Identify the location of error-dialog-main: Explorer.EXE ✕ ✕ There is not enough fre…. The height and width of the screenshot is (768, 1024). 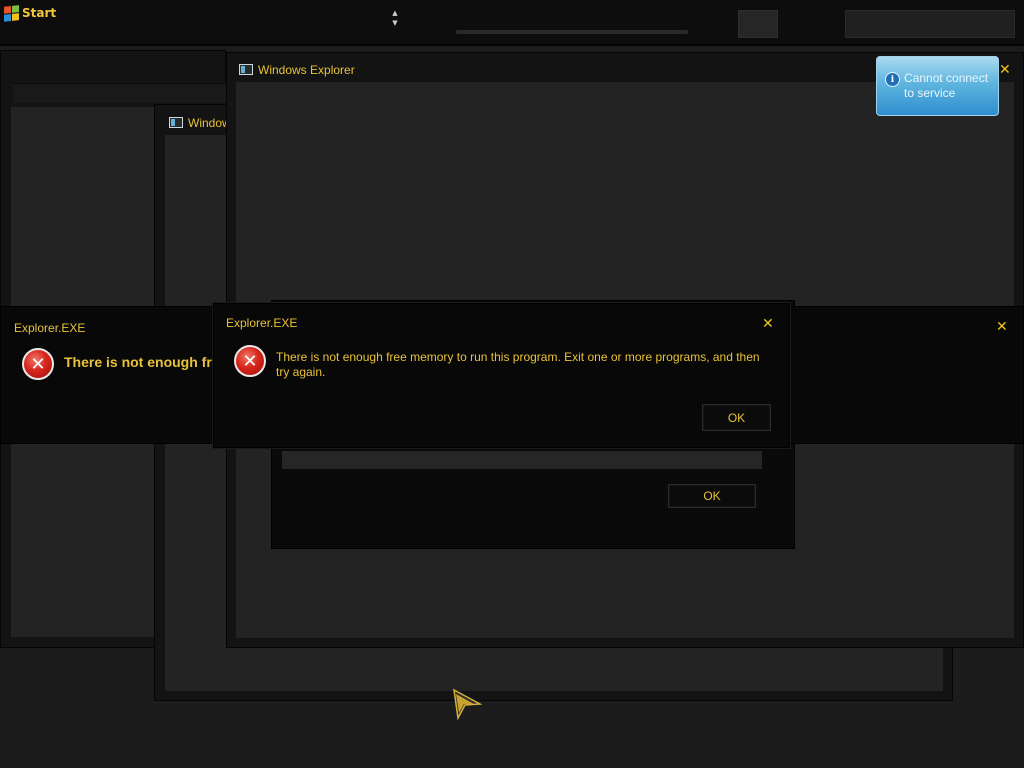
(501, 375).